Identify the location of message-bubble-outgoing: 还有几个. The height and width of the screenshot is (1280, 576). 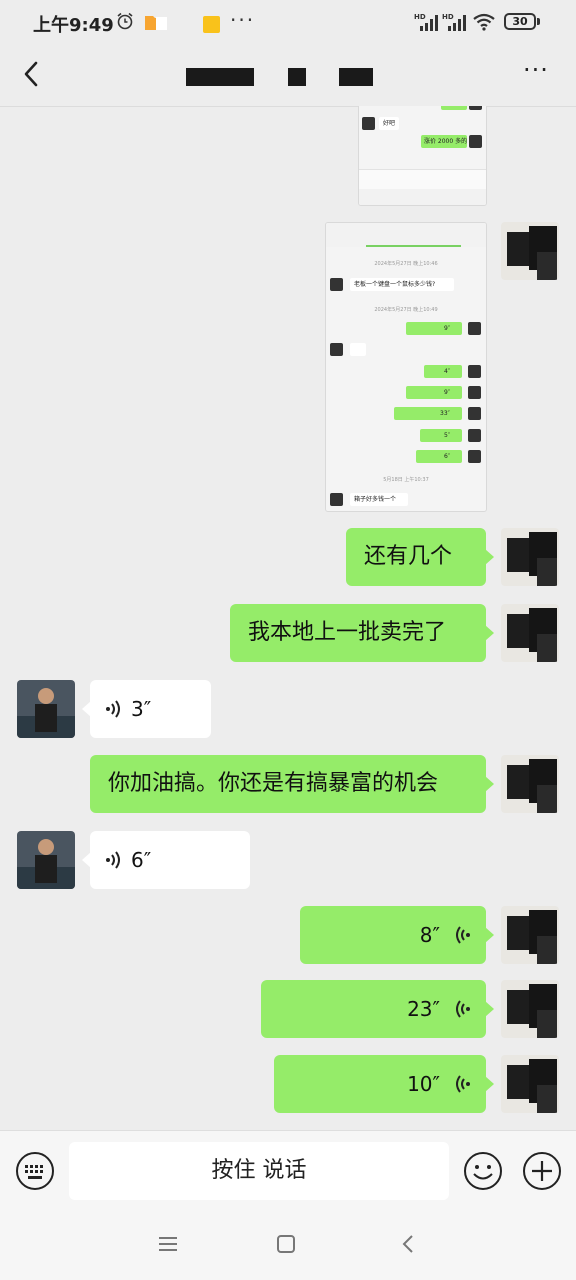
(420, 557).